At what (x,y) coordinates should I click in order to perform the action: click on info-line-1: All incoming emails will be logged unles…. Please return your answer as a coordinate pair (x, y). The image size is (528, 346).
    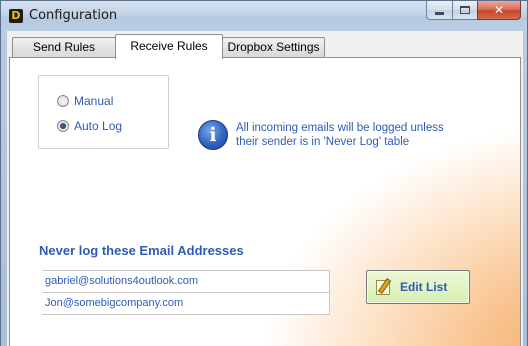
    Looking at the image, I should click on (340, 128).